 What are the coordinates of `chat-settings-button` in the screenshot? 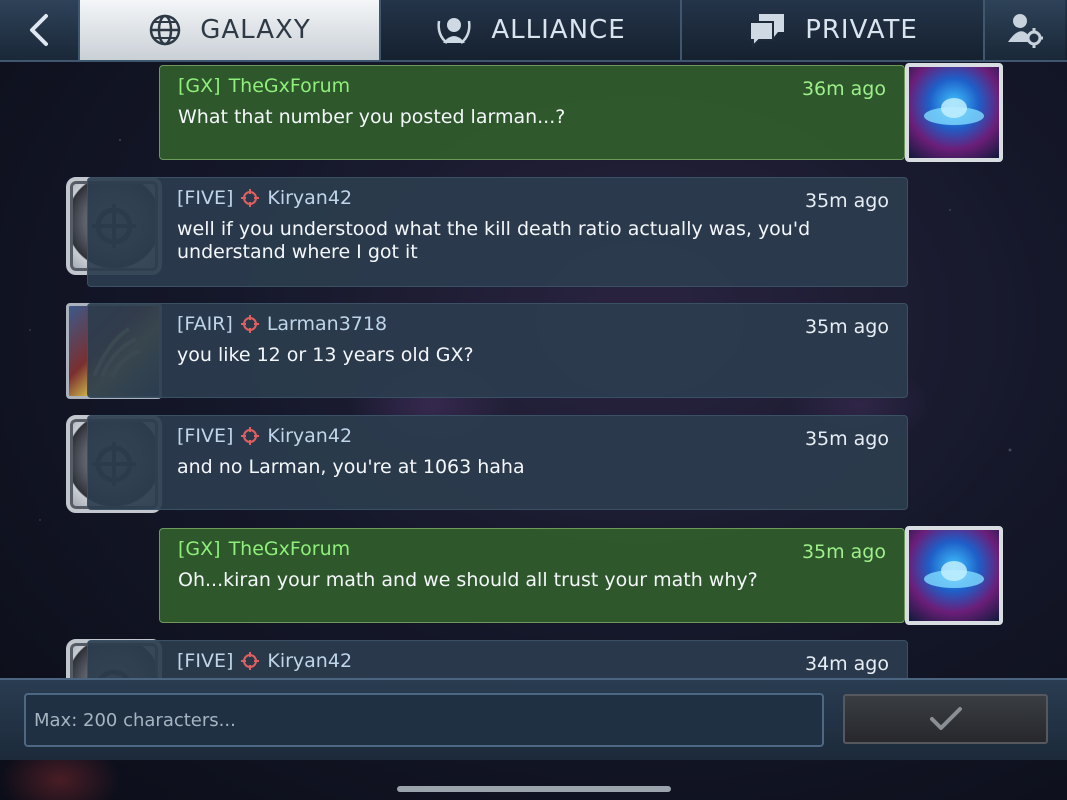 It's located at (1025, 30).